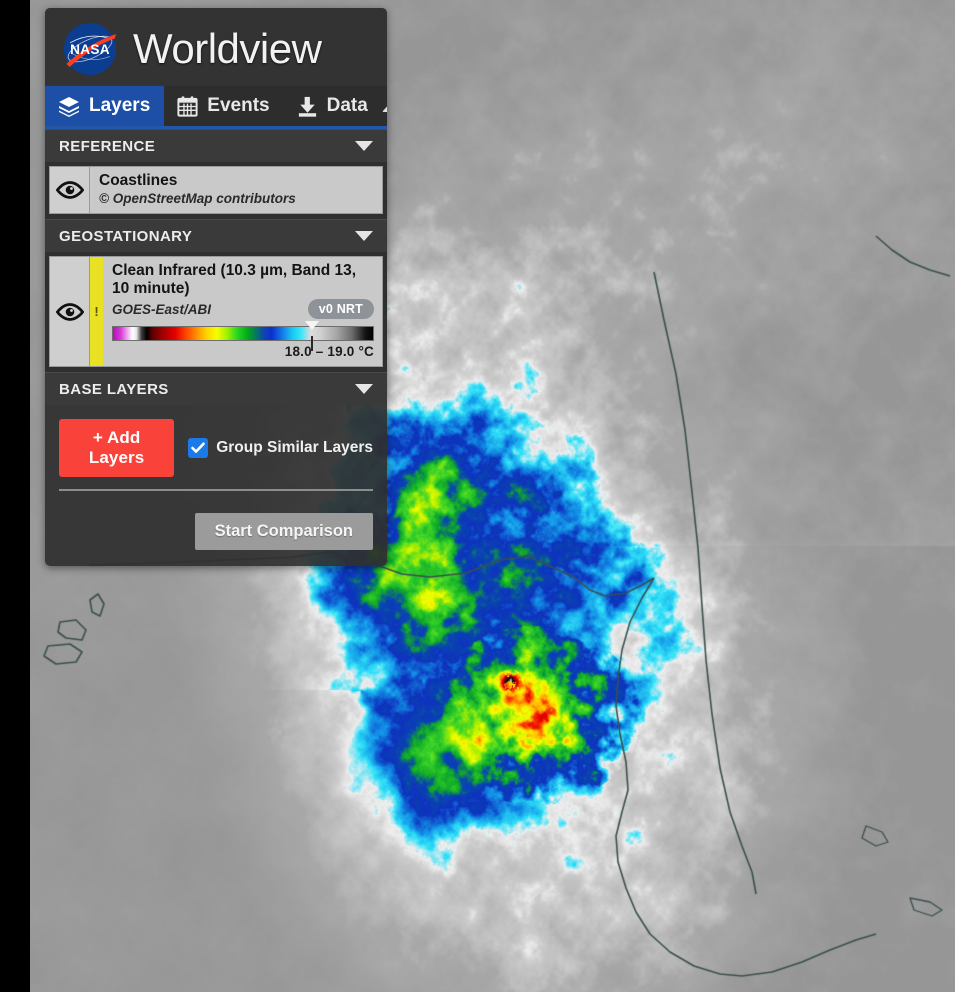 The image size is (955, 992). I want to click on actions-divider, so click(216, 490).